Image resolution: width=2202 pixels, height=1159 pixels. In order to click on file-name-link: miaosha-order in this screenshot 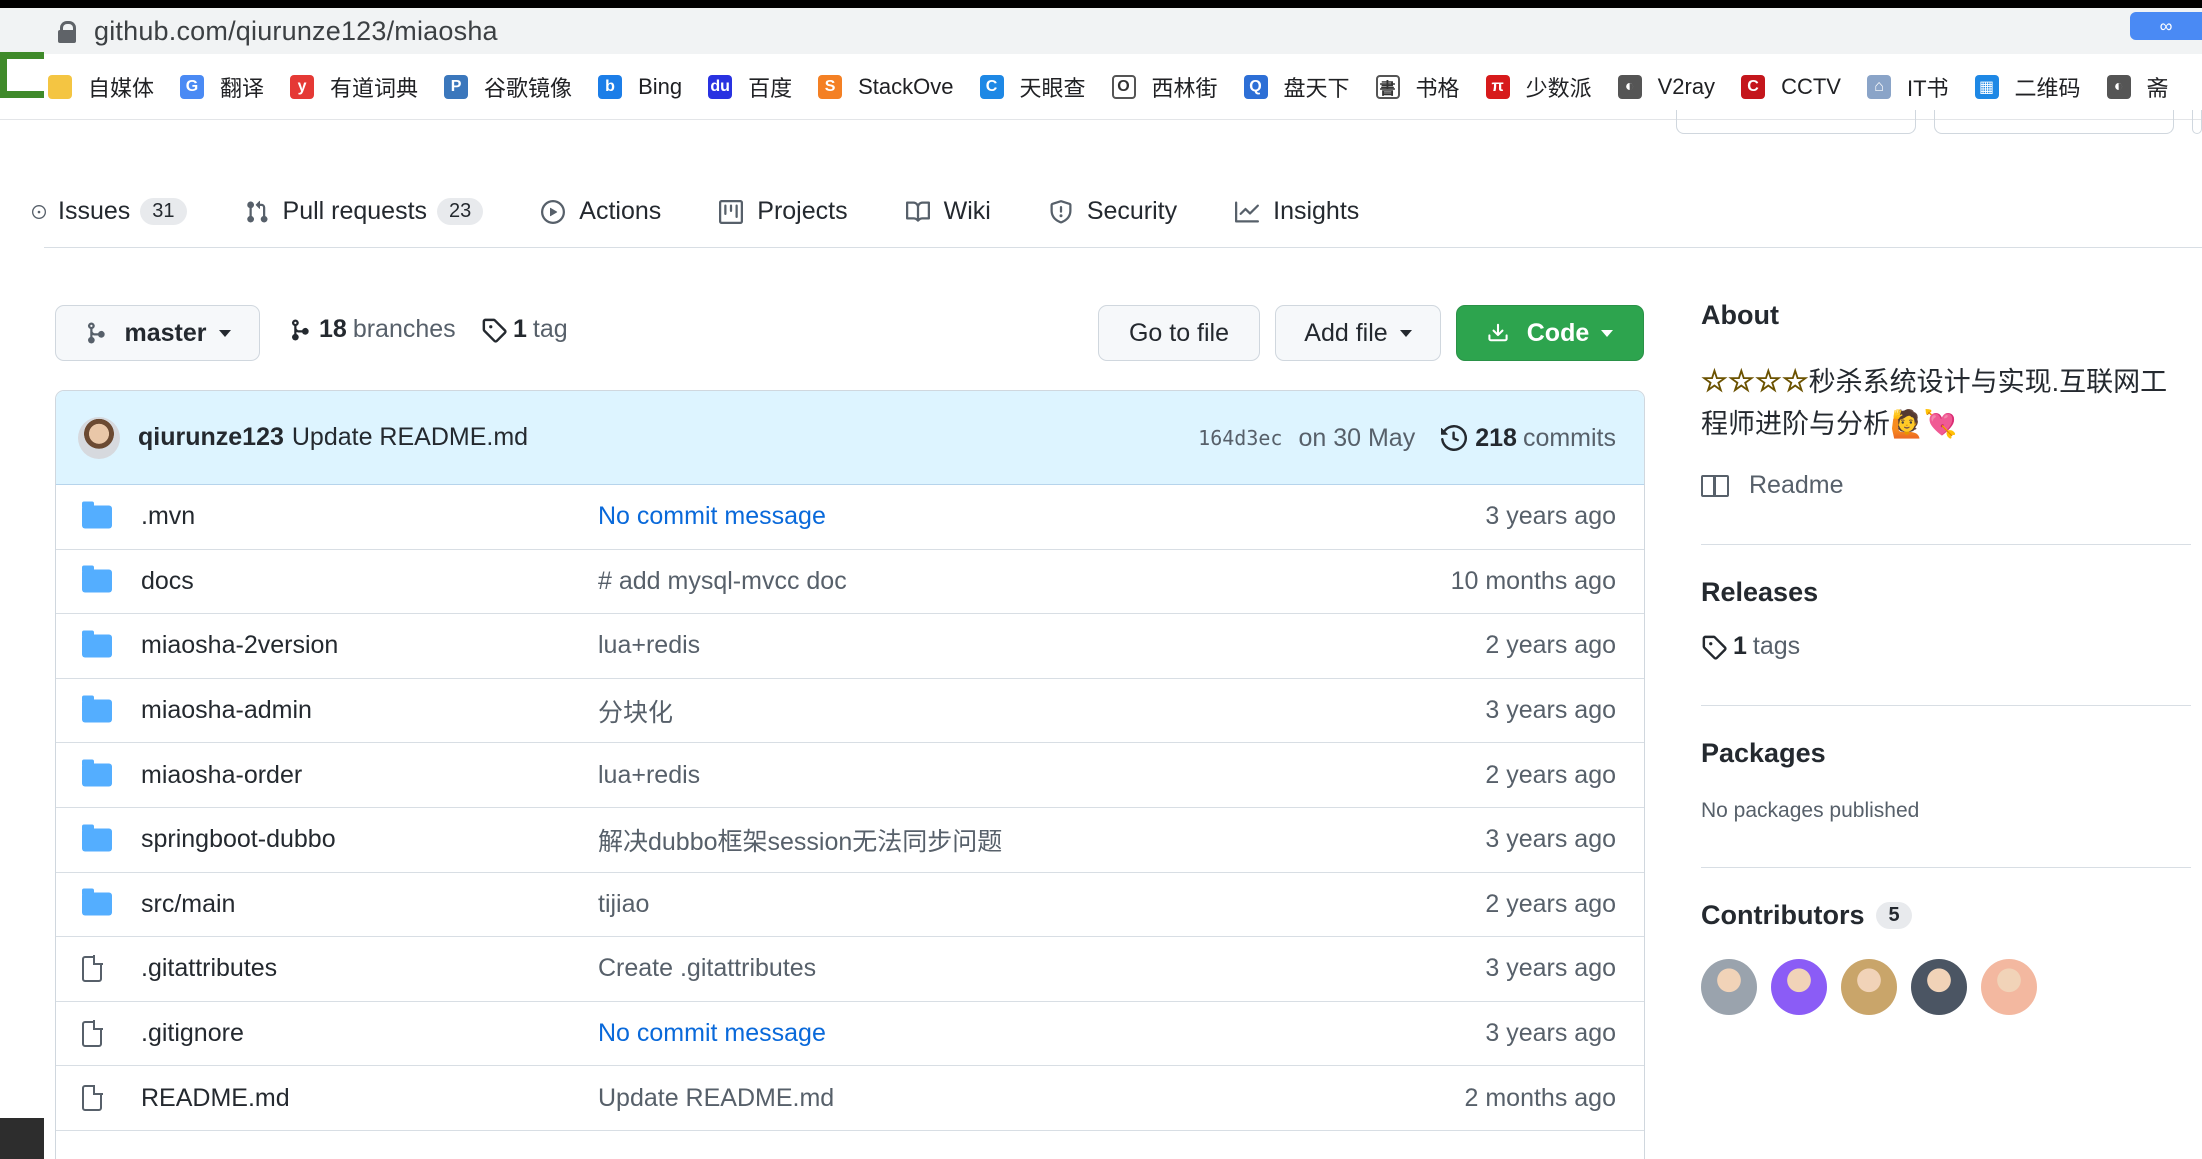, I will do `click(221, 775)`.